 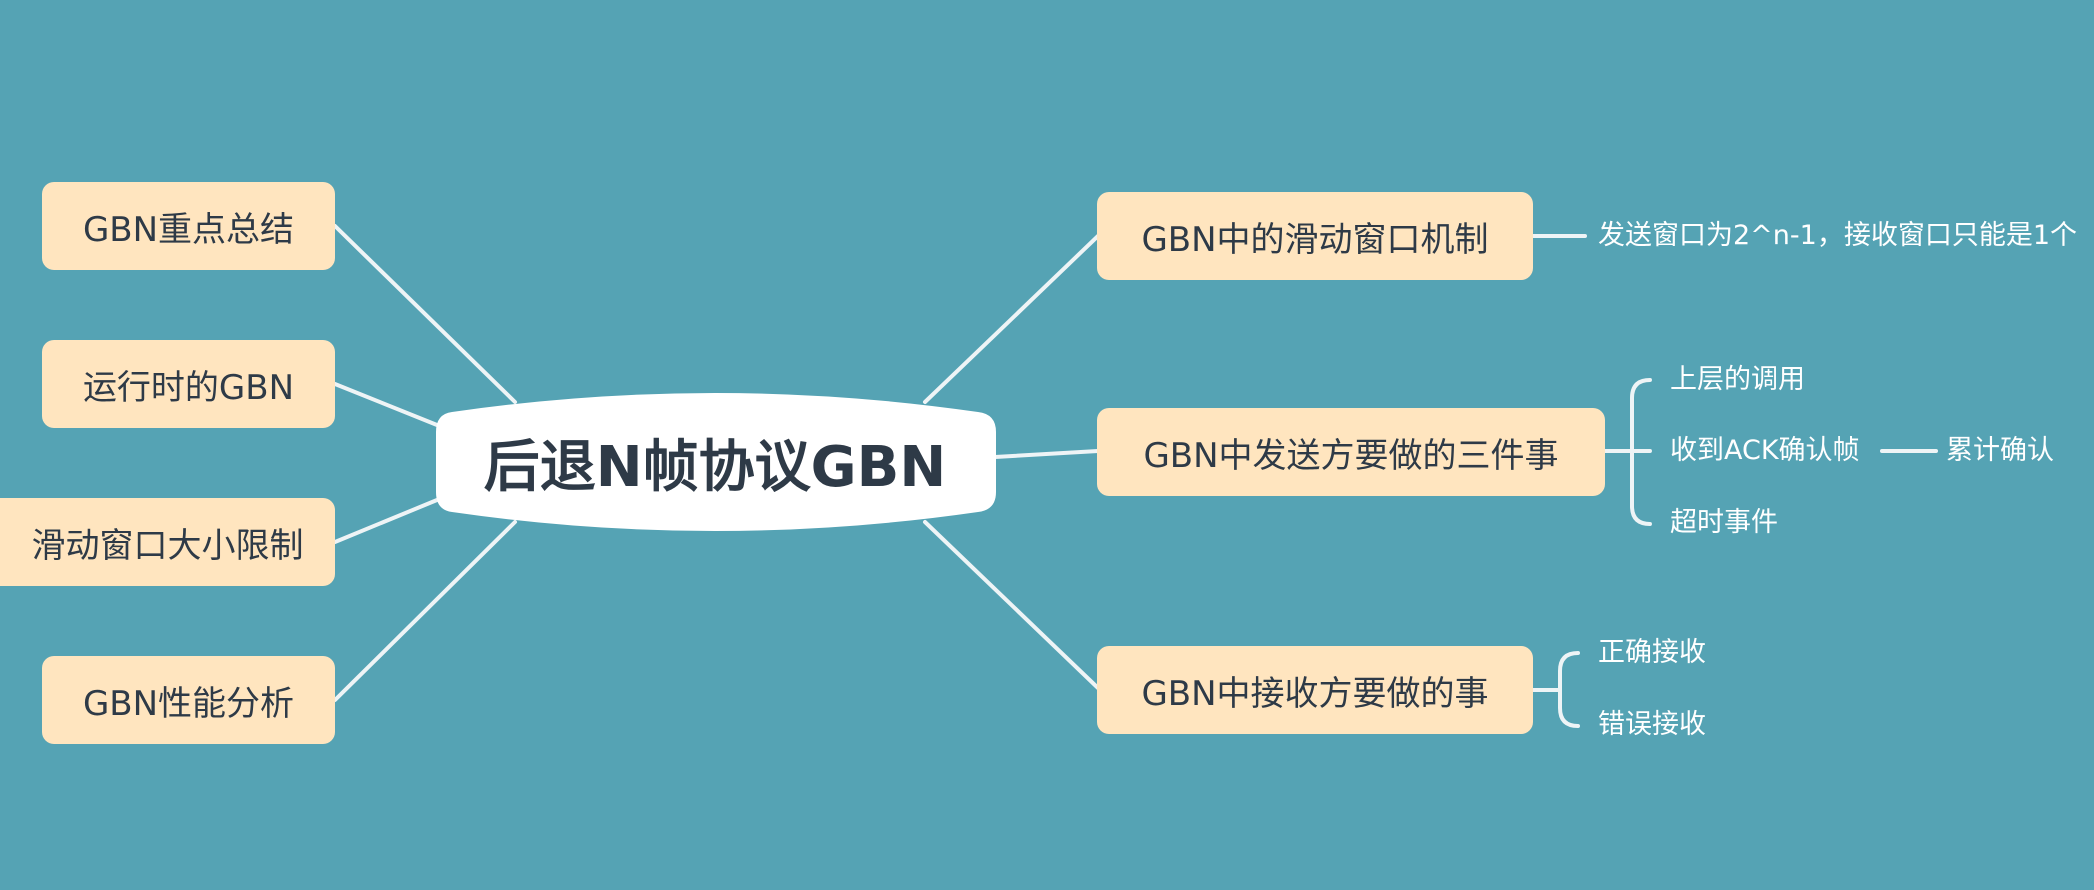 I want to click on topic-sender-tasks: GBN中发送方要做的三件事, so click(x=1351, y=452).